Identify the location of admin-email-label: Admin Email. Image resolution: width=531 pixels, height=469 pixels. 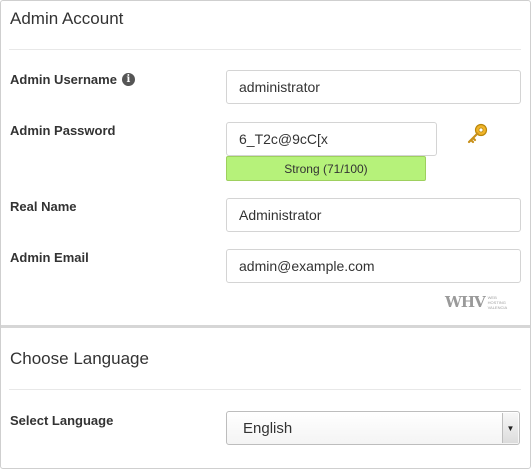
(49, 257).